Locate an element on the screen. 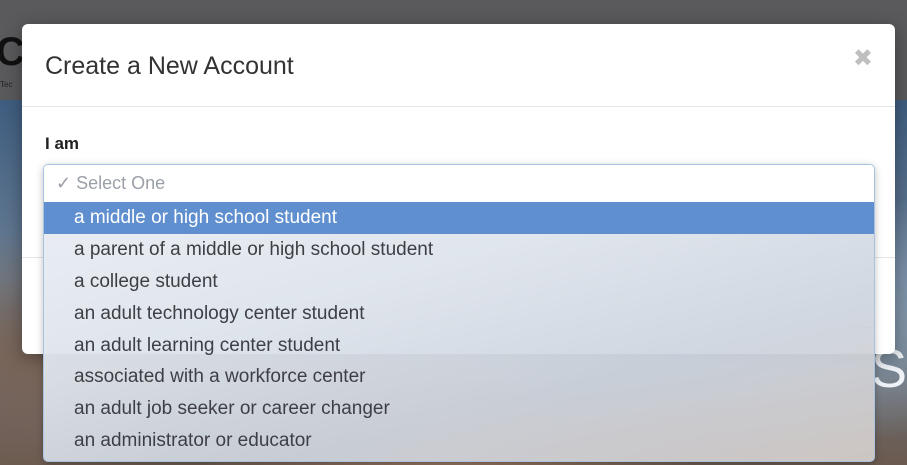 This screenshot has height=465, width=907. option-adult-learning-center-student: an adult learning center student is located at coordinates (459, 346).